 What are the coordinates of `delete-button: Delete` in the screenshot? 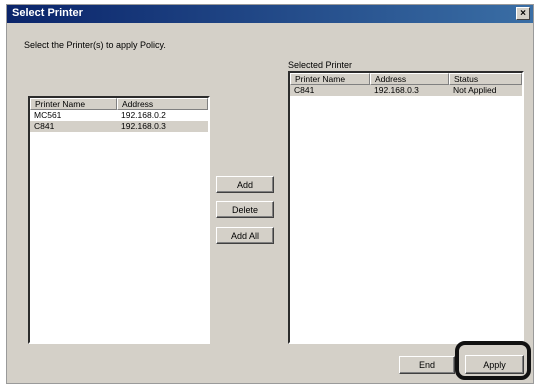 It's located at (245, 209).